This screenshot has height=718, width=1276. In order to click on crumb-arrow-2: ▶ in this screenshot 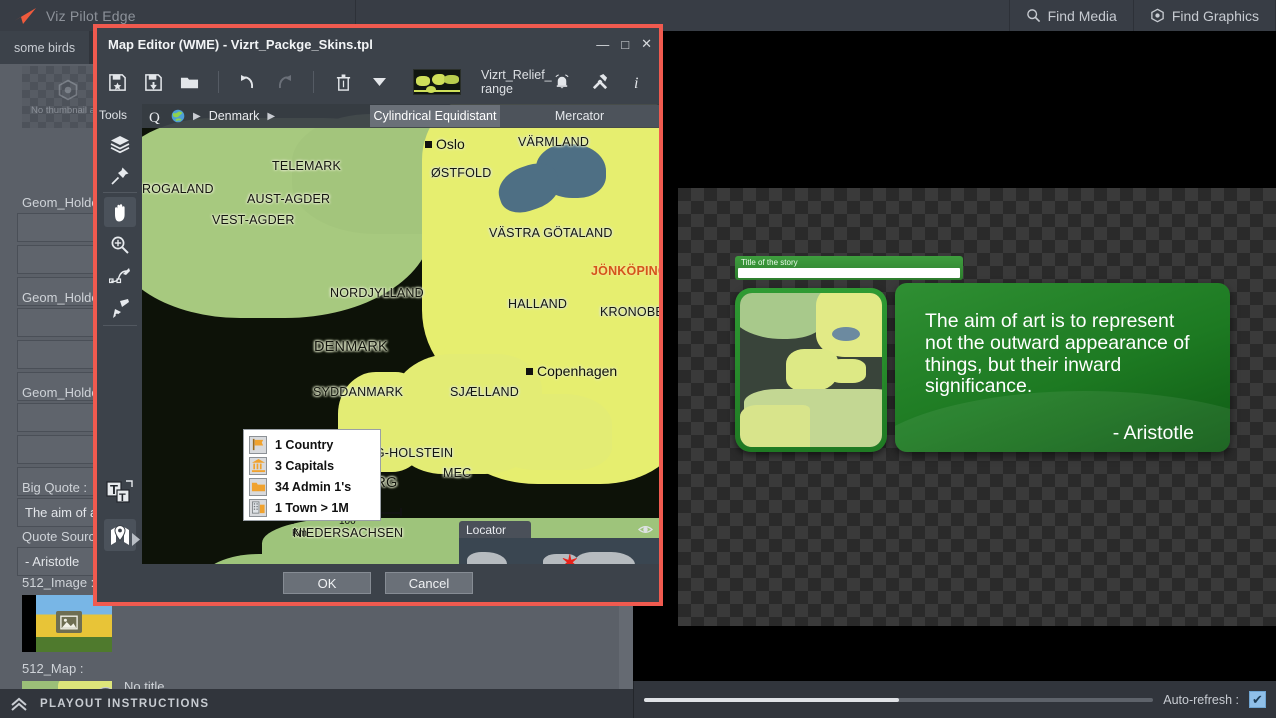, I will do `click(271, 116)`.